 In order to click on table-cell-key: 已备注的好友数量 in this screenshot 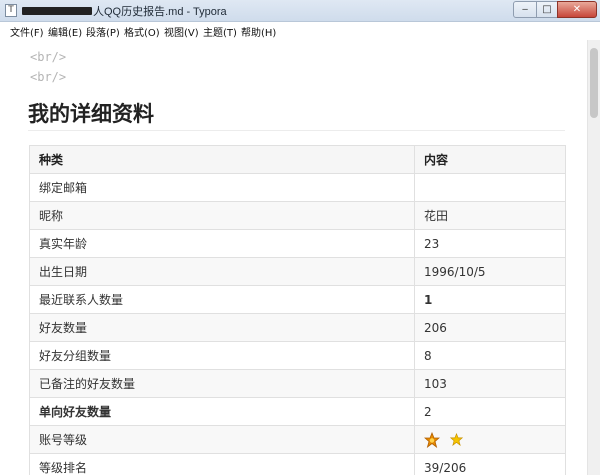, I will do `click(222, 383)`.